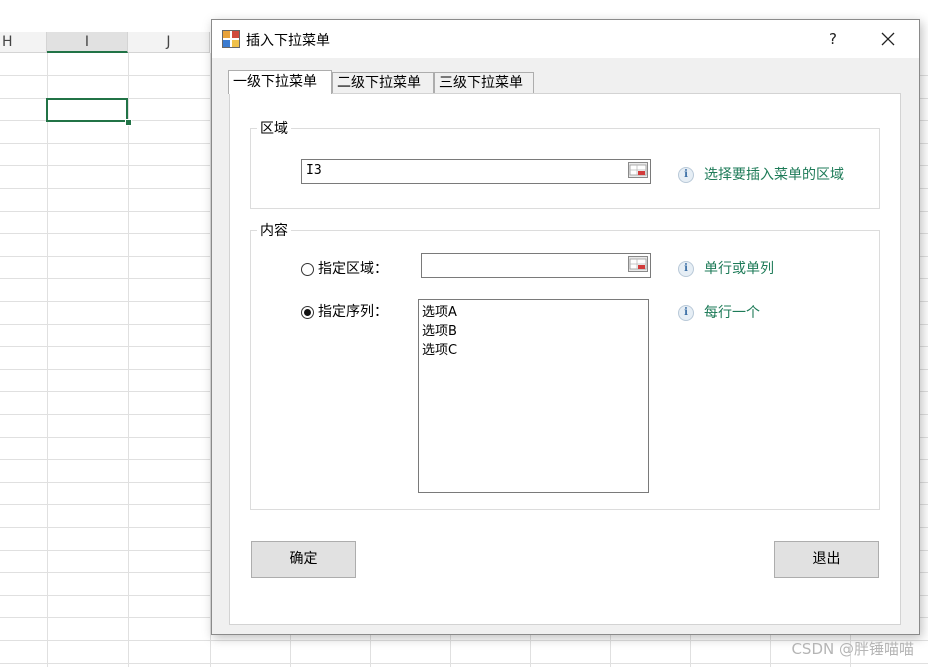  Describe the element at coordinates (484, 82) in the screenshot. I see `tab-level3: 三级下拉菜单` at that location.